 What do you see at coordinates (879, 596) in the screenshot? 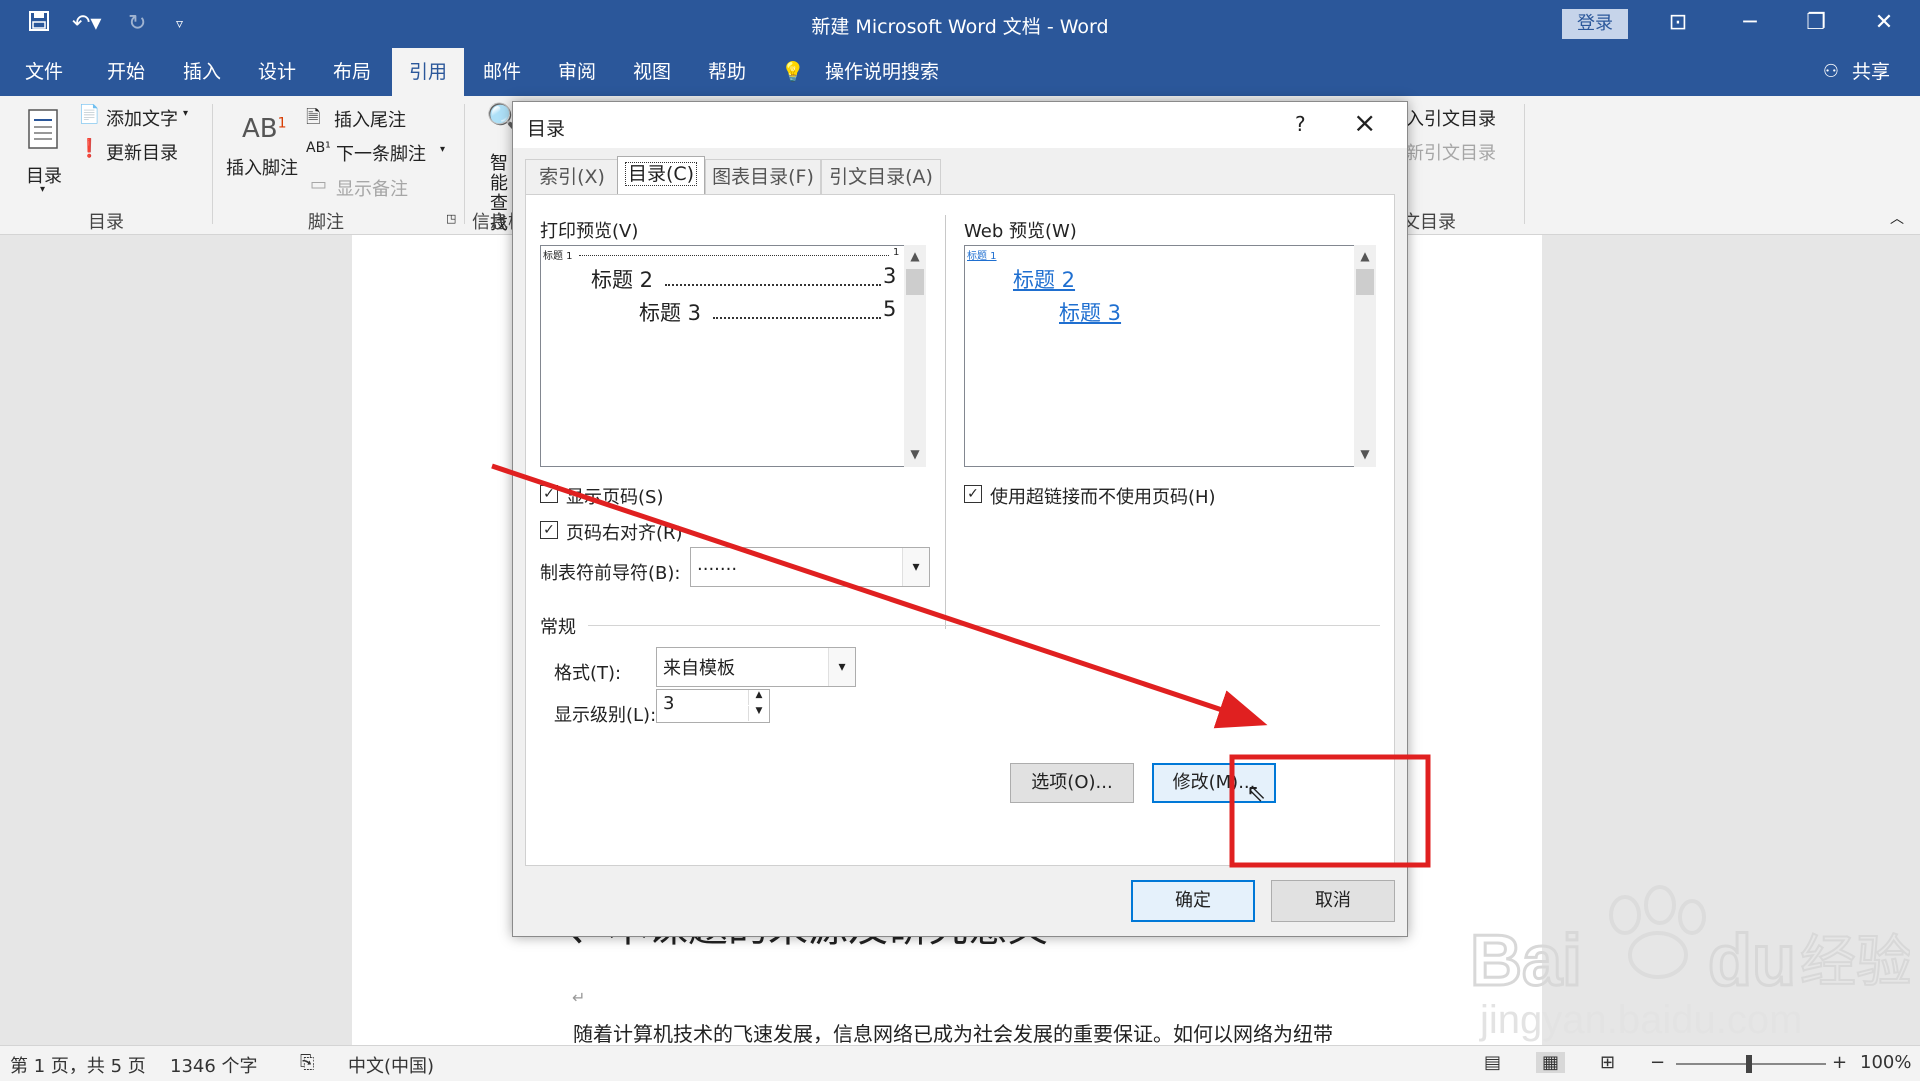
I see `annotation-arrow` at bounding box center [879, 596].